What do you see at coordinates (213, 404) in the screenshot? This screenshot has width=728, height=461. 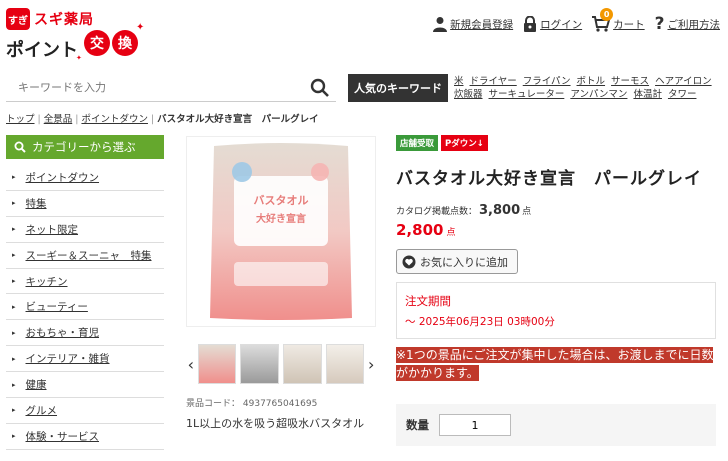 I see `product-code-label: 景品コード：` at bounding box center [213, 404].